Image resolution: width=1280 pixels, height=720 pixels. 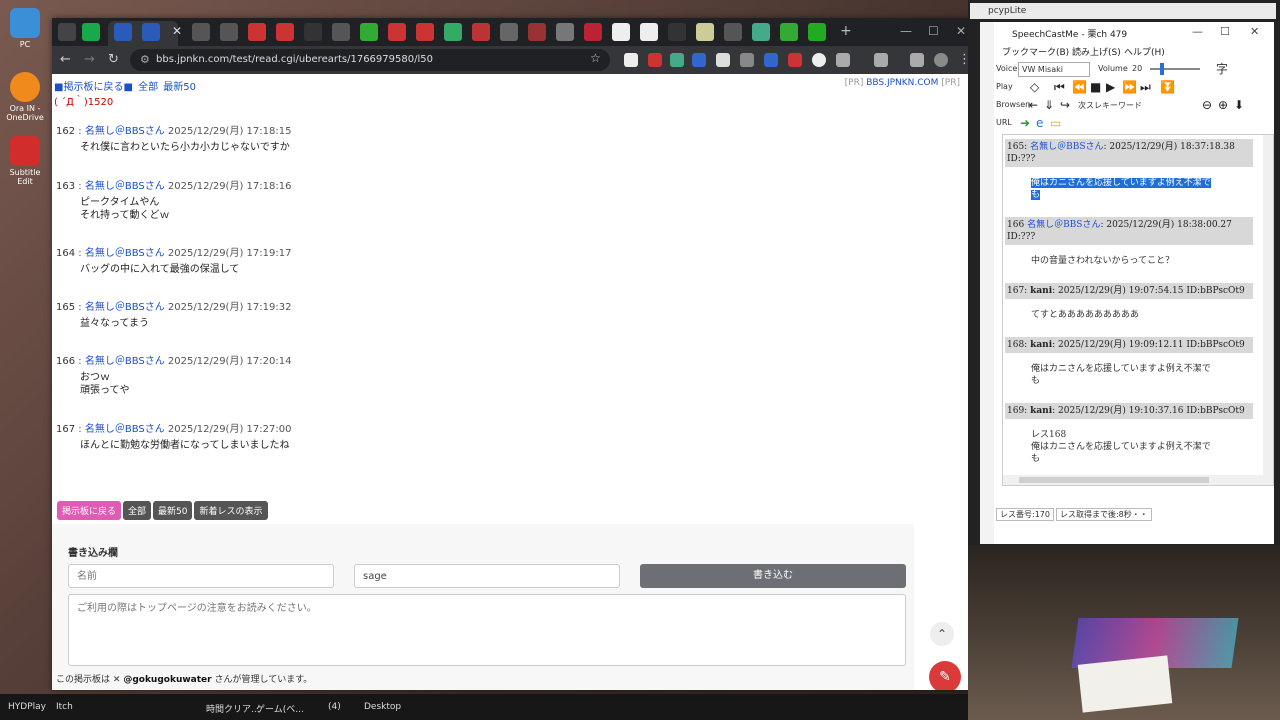 I want to click on zoom-out-icon: ⊖, so click(x=1207, y=105).